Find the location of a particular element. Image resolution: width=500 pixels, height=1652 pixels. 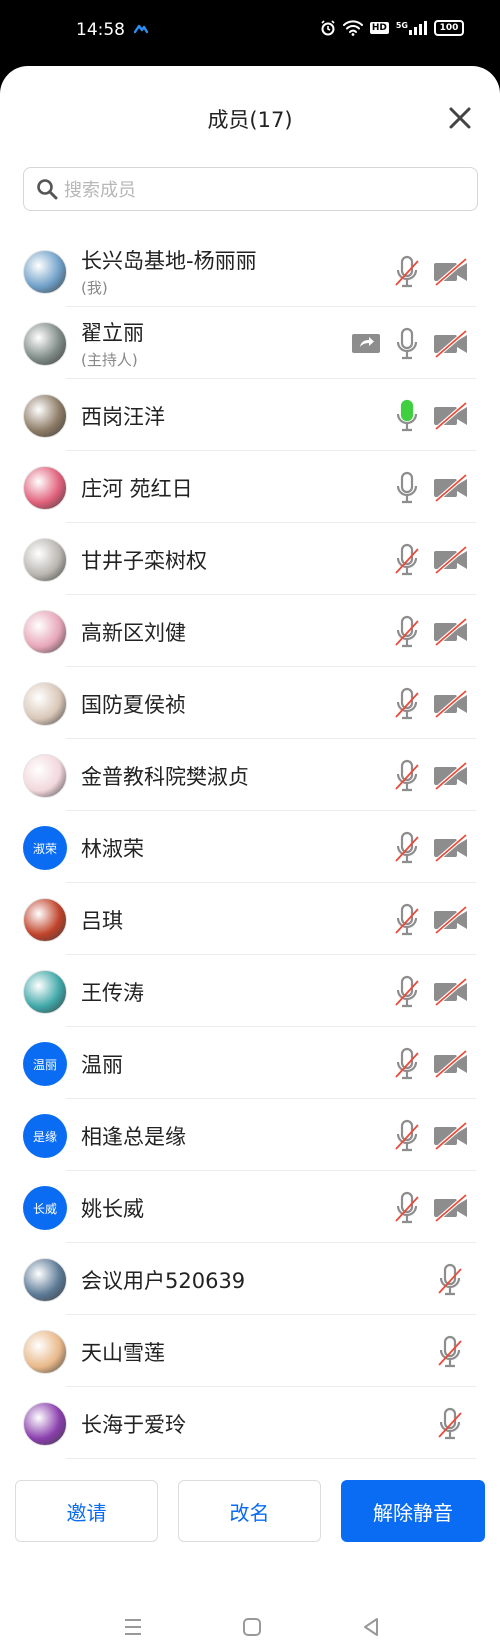

member-row: 王传涛 is located at coordinates (250, 991).